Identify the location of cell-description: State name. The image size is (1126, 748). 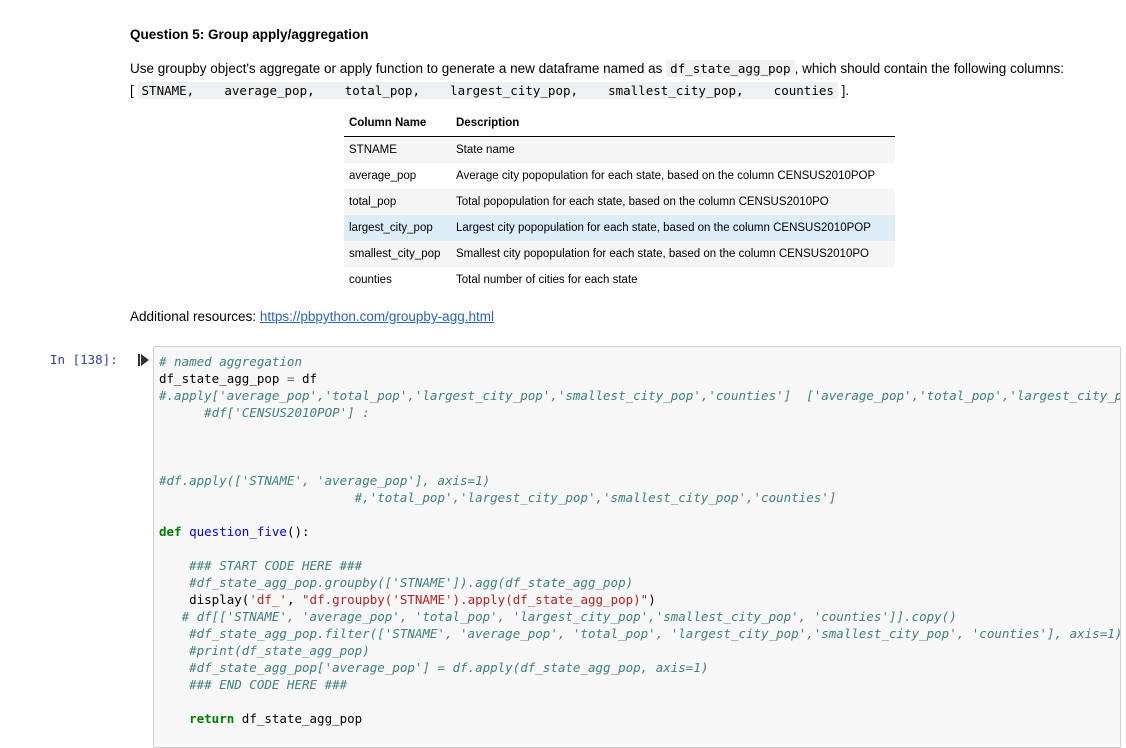
(673, 149).